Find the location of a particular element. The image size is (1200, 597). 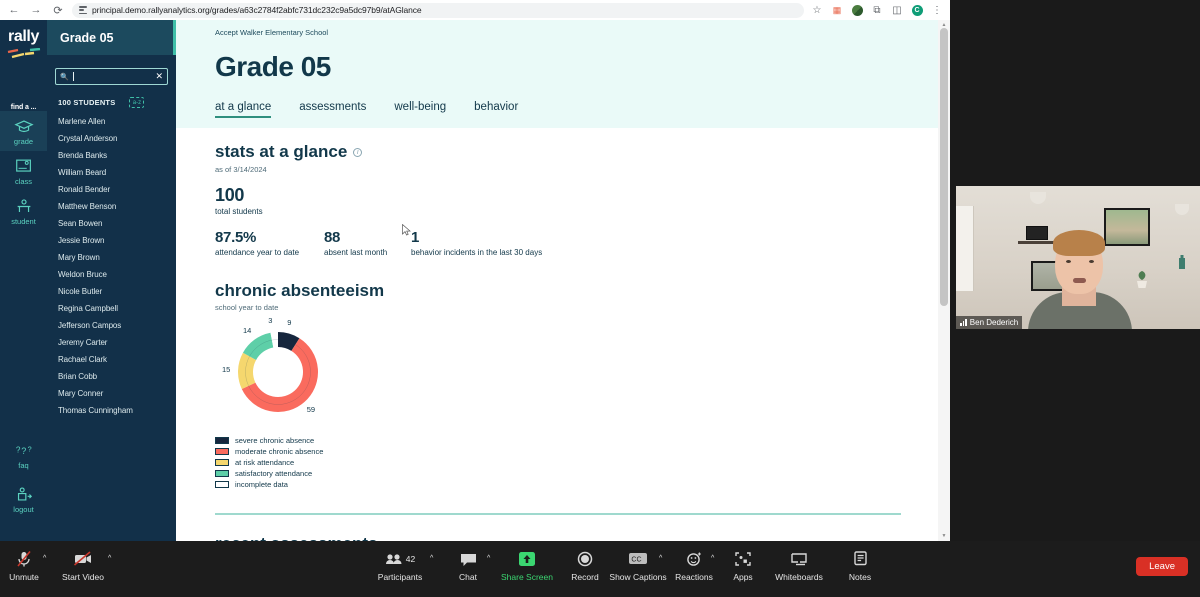

recent-assessments-title: recent assessments is located at coordinates (296, 537).